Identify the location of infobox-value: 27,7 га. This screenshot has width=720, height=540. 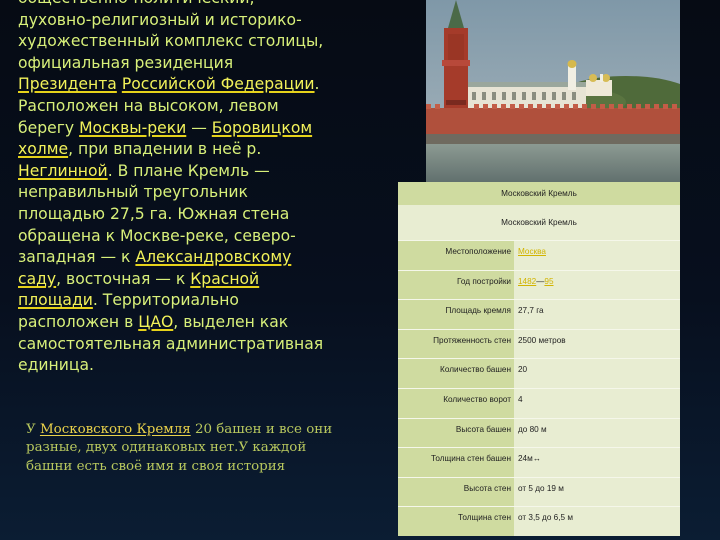
(597, 314).